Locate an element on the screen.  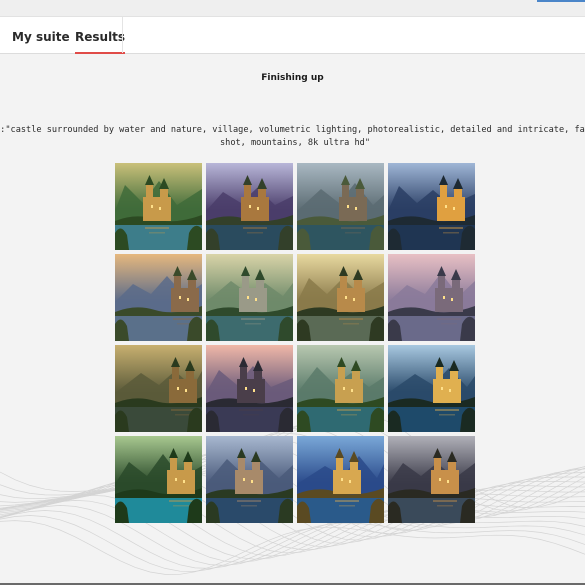
window-accent-line is located at coordinates (561, 1).